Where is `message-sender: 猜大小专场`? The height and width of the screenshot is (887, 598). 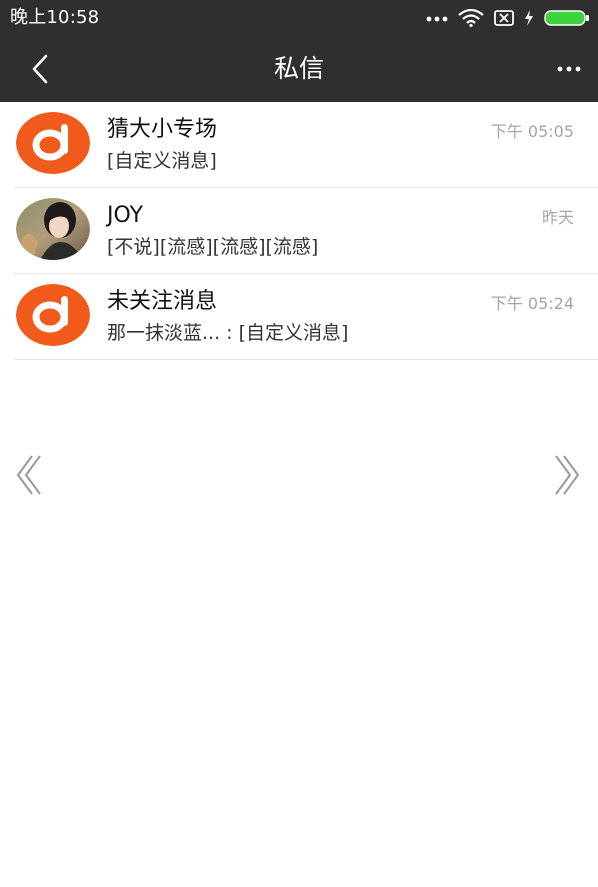
message-sender: 猜大小专场 is located at coordinates (162, 129).